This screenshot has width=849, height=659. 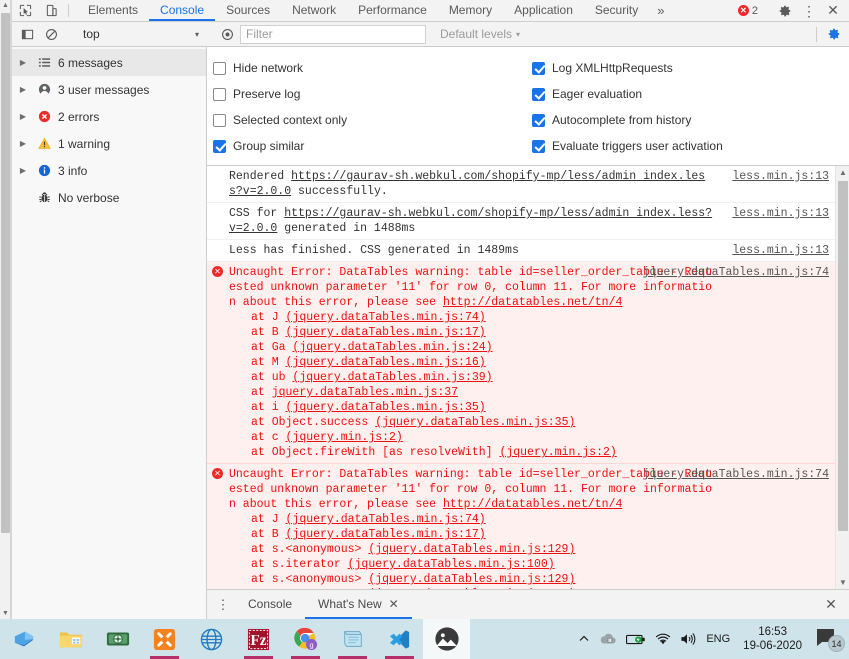 I want to click on clock: 16:53 19-06-2020, so click(x=772, y=639).